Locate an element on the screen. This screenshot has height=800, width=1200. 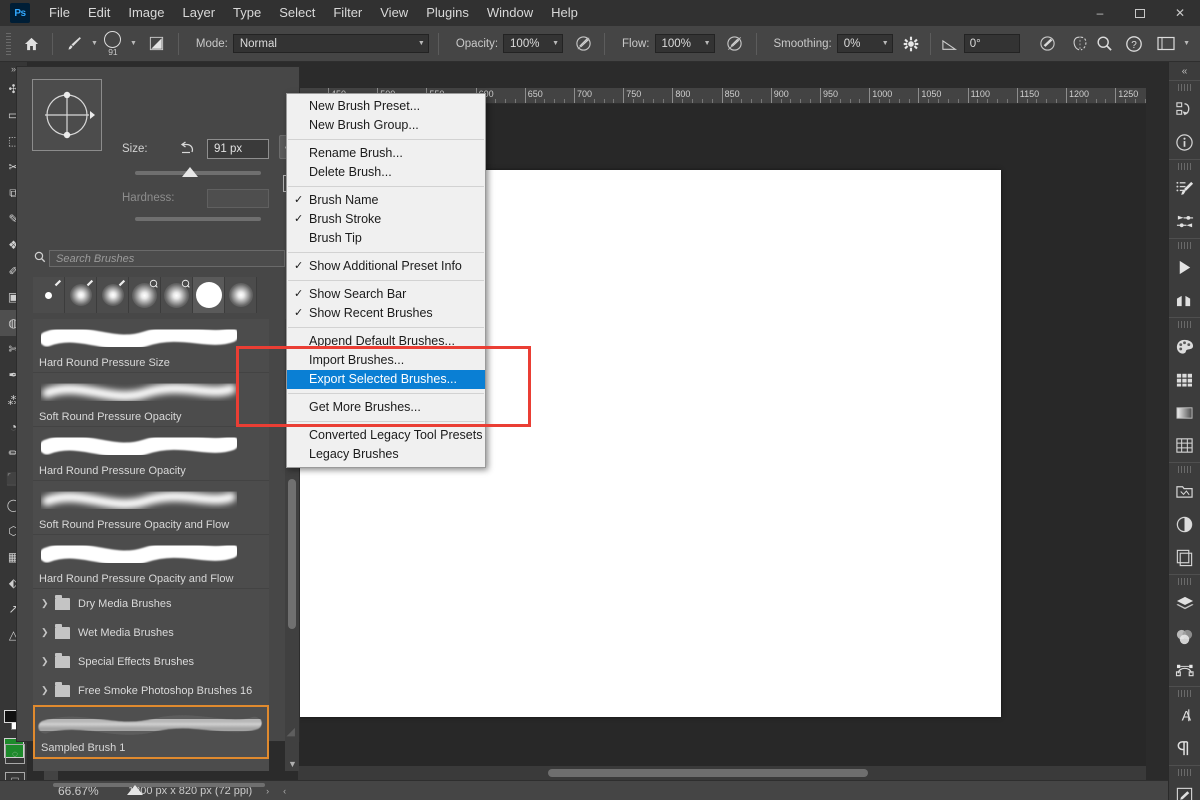
workspace-switcher-icon is located at coordinates (1166, 44).